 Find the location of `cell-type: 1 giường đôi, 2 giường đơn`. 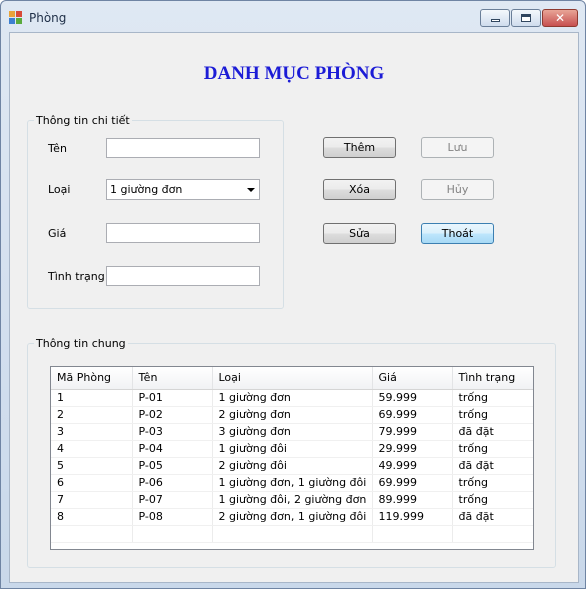

cell-type: 1 giường đôi, 2 giường đơn is located at coordinates (292, 500).